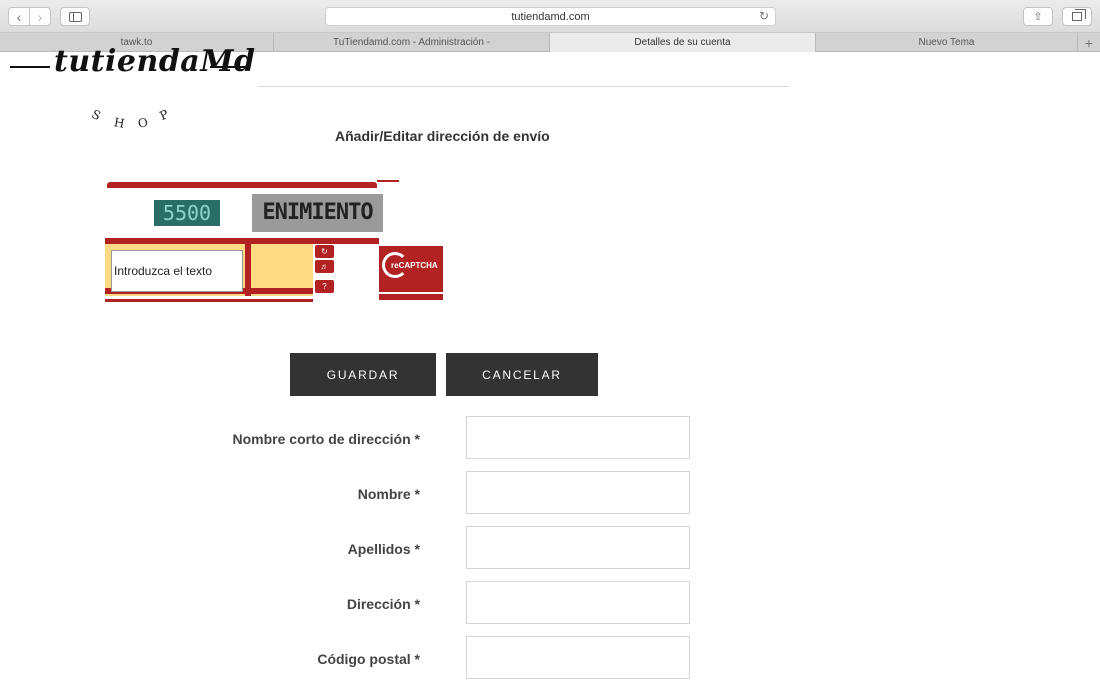 Image resolution: width=1100 pixels, height=688 pixels. I want to click on sidebar-toggle-button, so click(75, 16).